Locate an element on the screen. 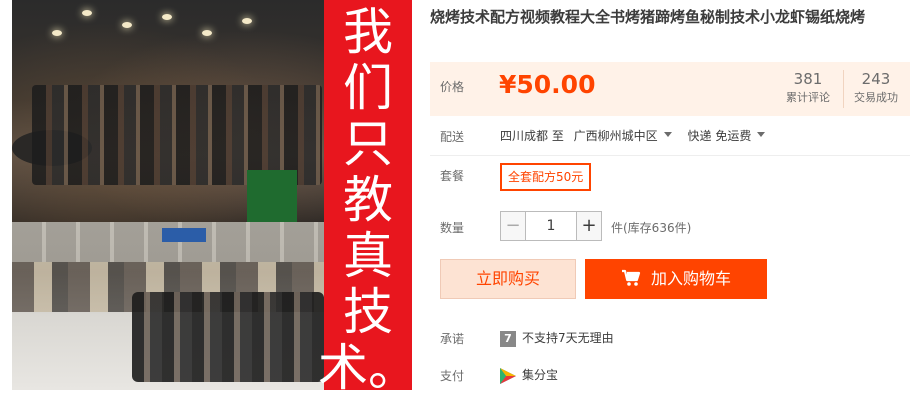 The image size is (918, 412). promise-row: 7 不支持7天无理由 is located at coordinates (557, 338).